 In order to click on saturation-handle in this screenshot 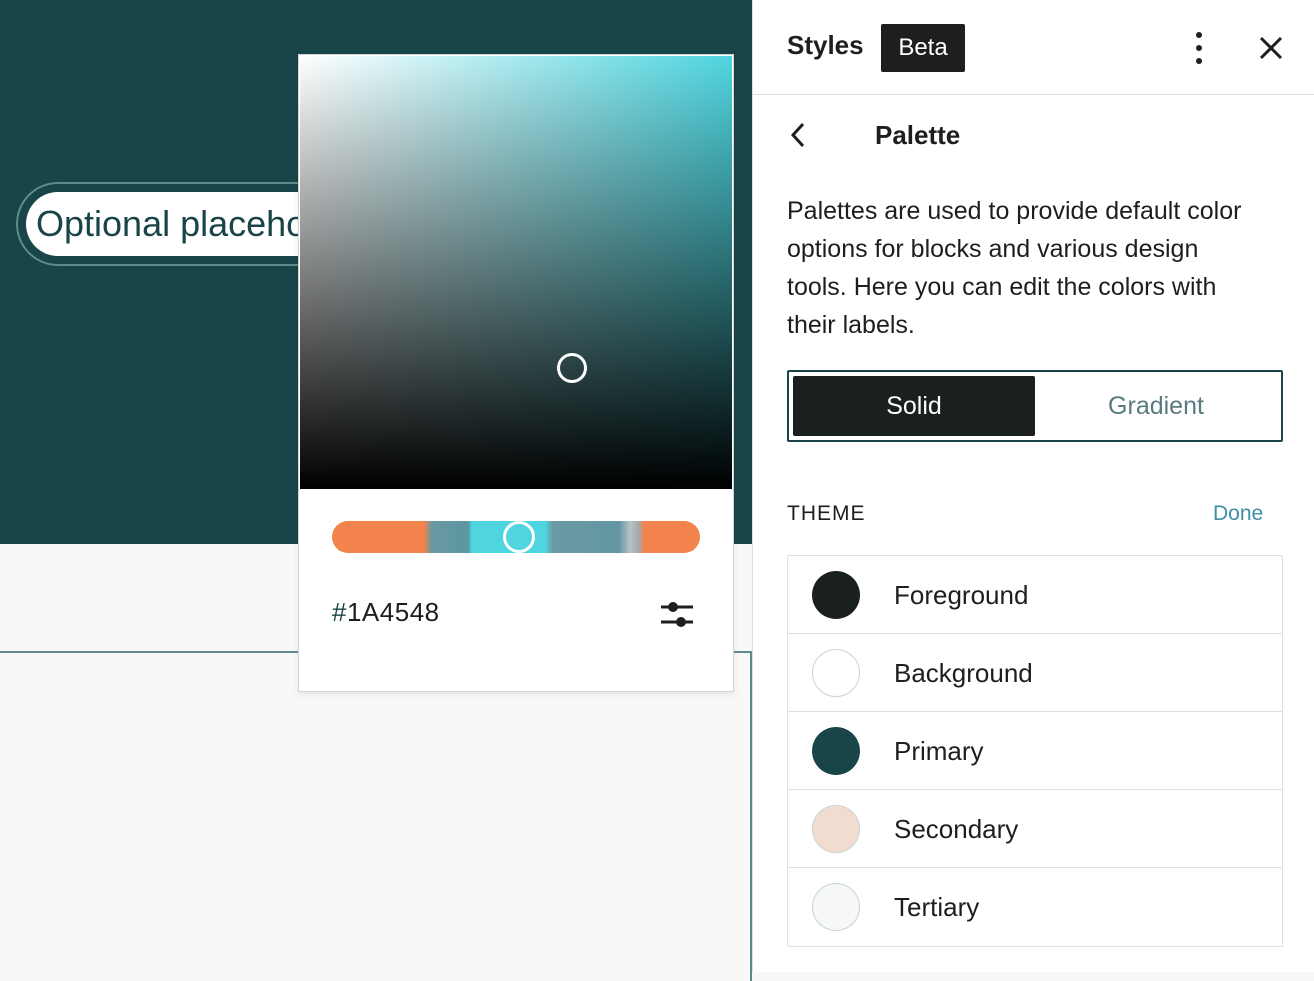, I will do `click(572, 368)`.